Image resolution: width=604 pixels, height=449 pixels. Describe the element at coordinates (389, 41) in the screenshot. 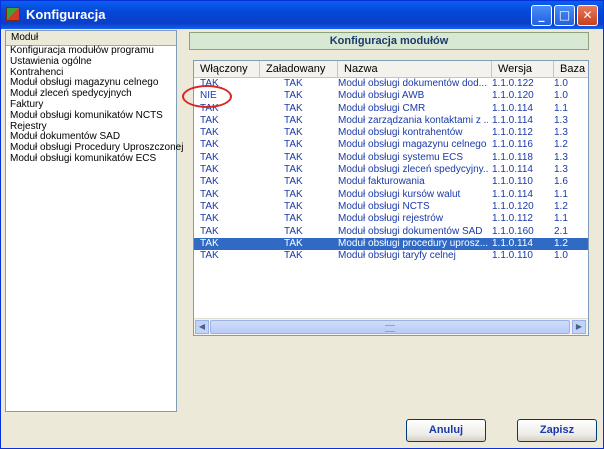

I see `page-title: Konfiguracja modułów` at that location.